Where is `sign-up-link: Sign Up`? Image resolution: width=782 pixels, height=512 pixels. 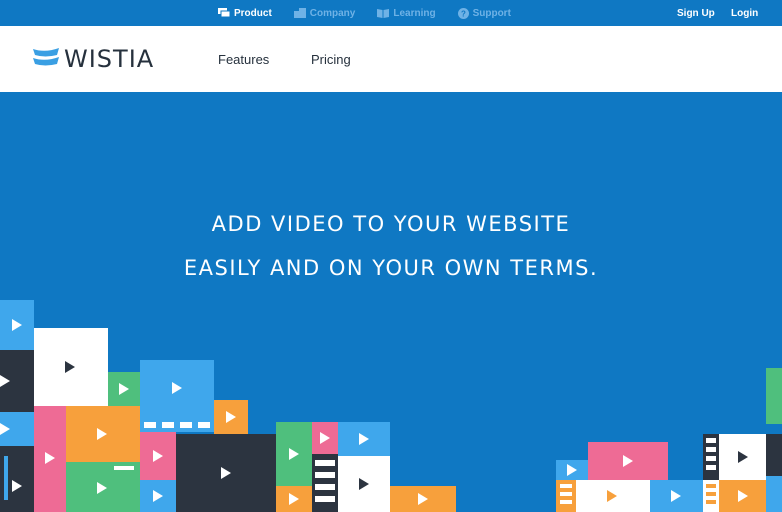 sign-up-link: Sign Up is located at coordinates (696, 13).